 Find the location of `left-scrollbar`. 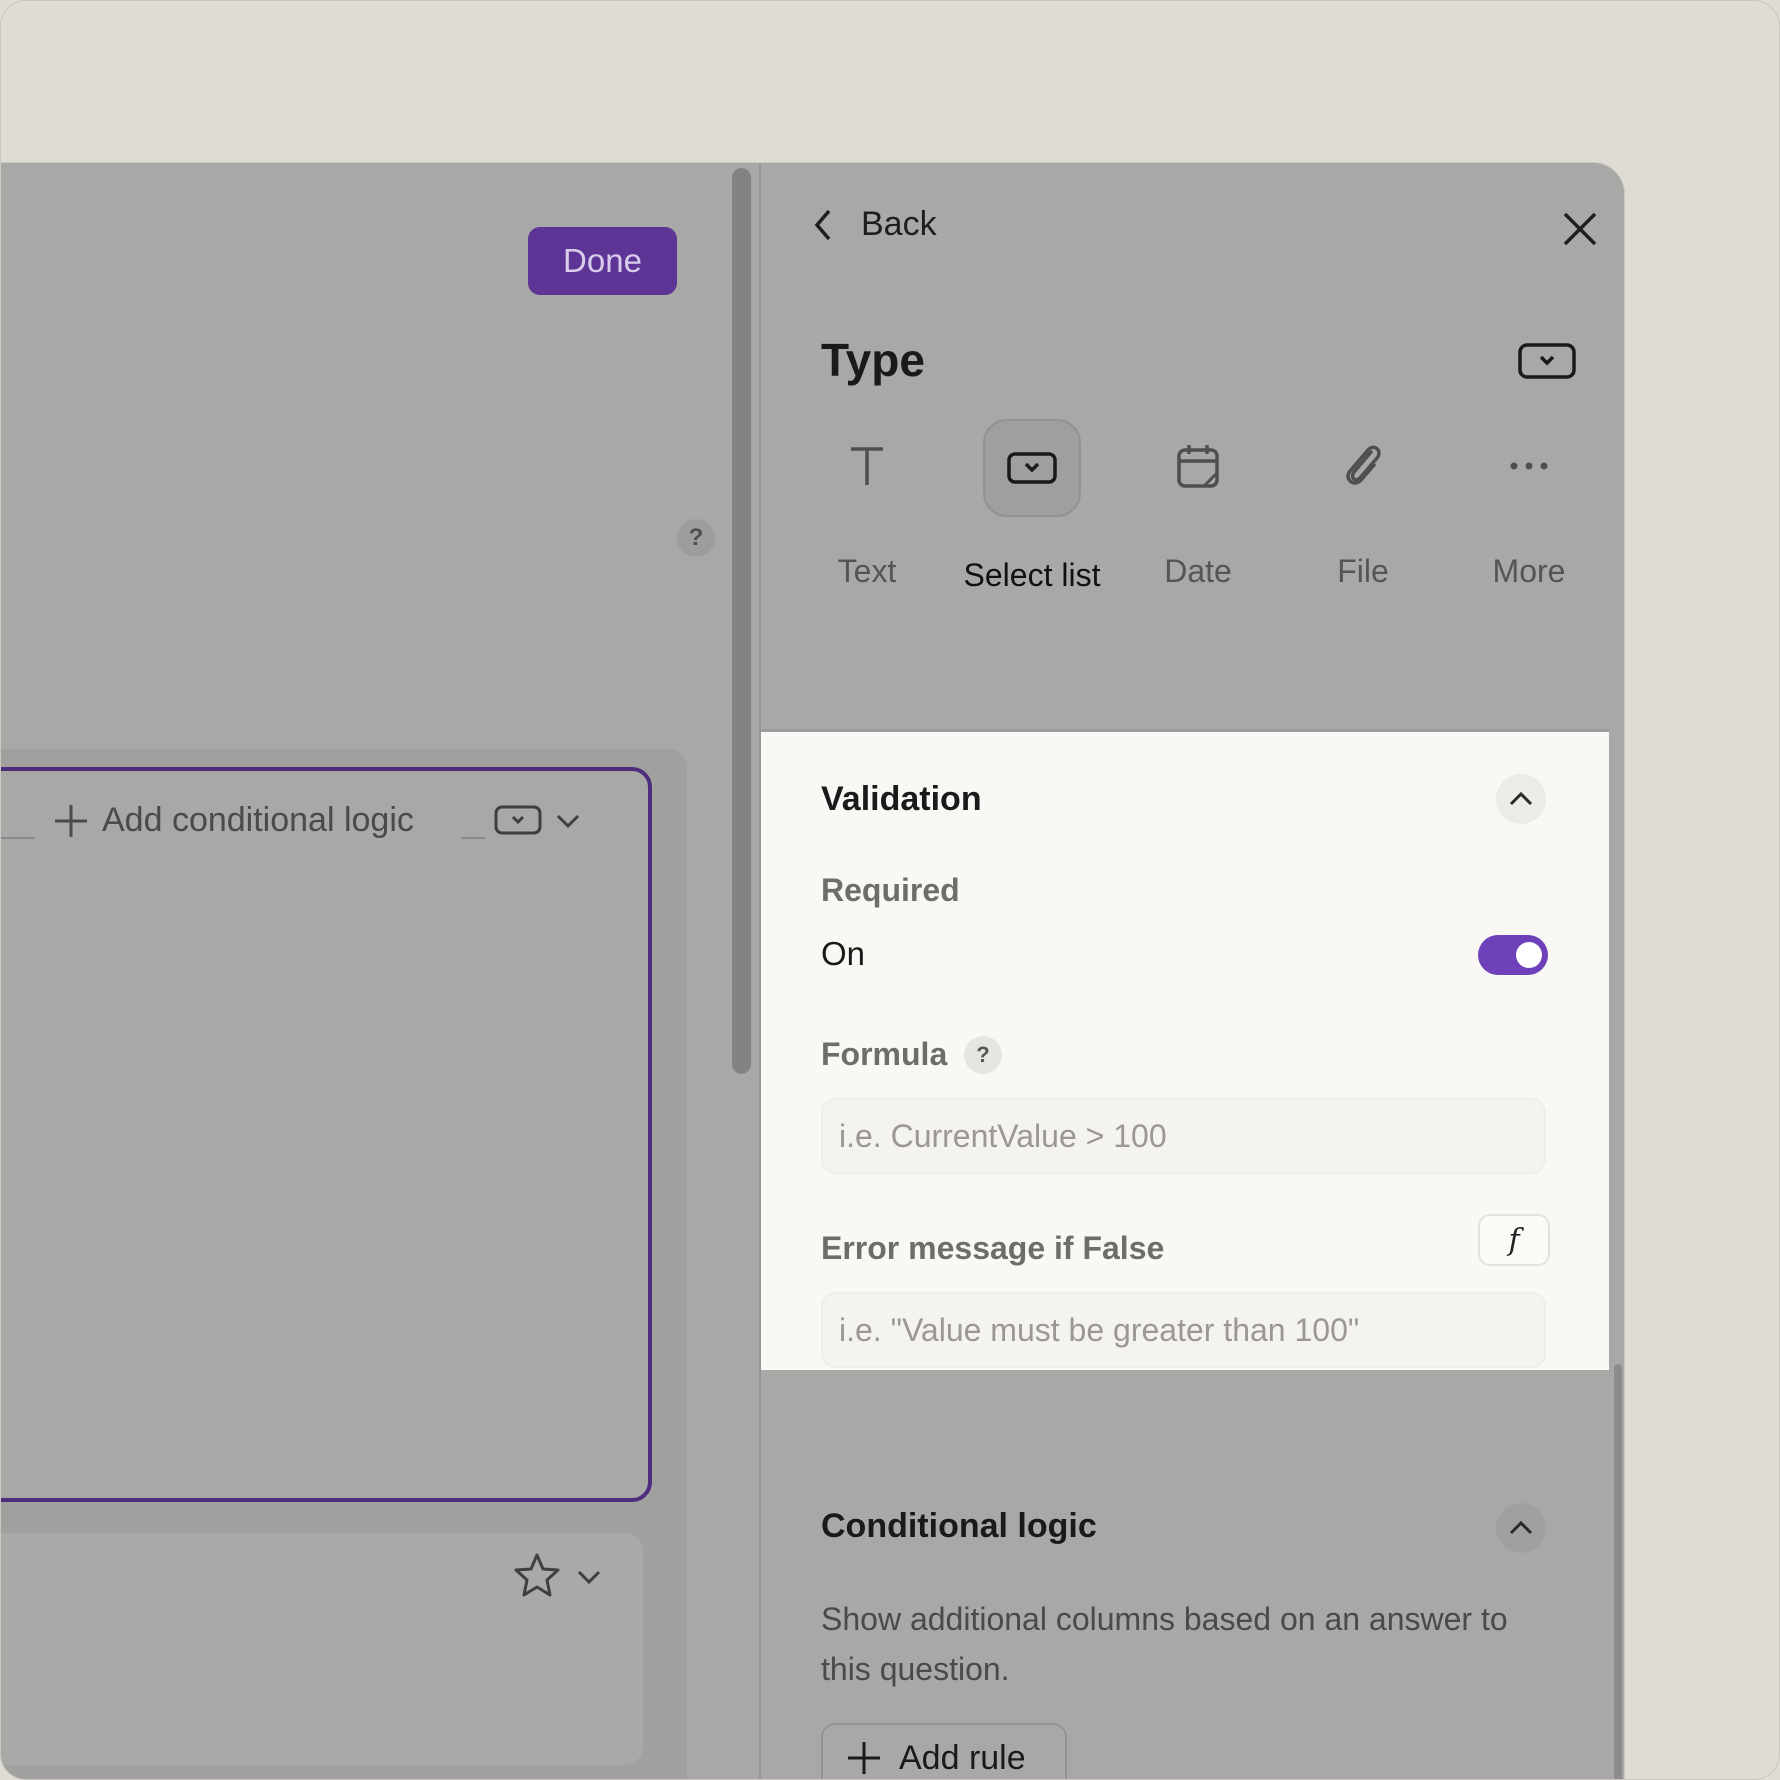

left-scrollbar is located at coordinates (741, 621).